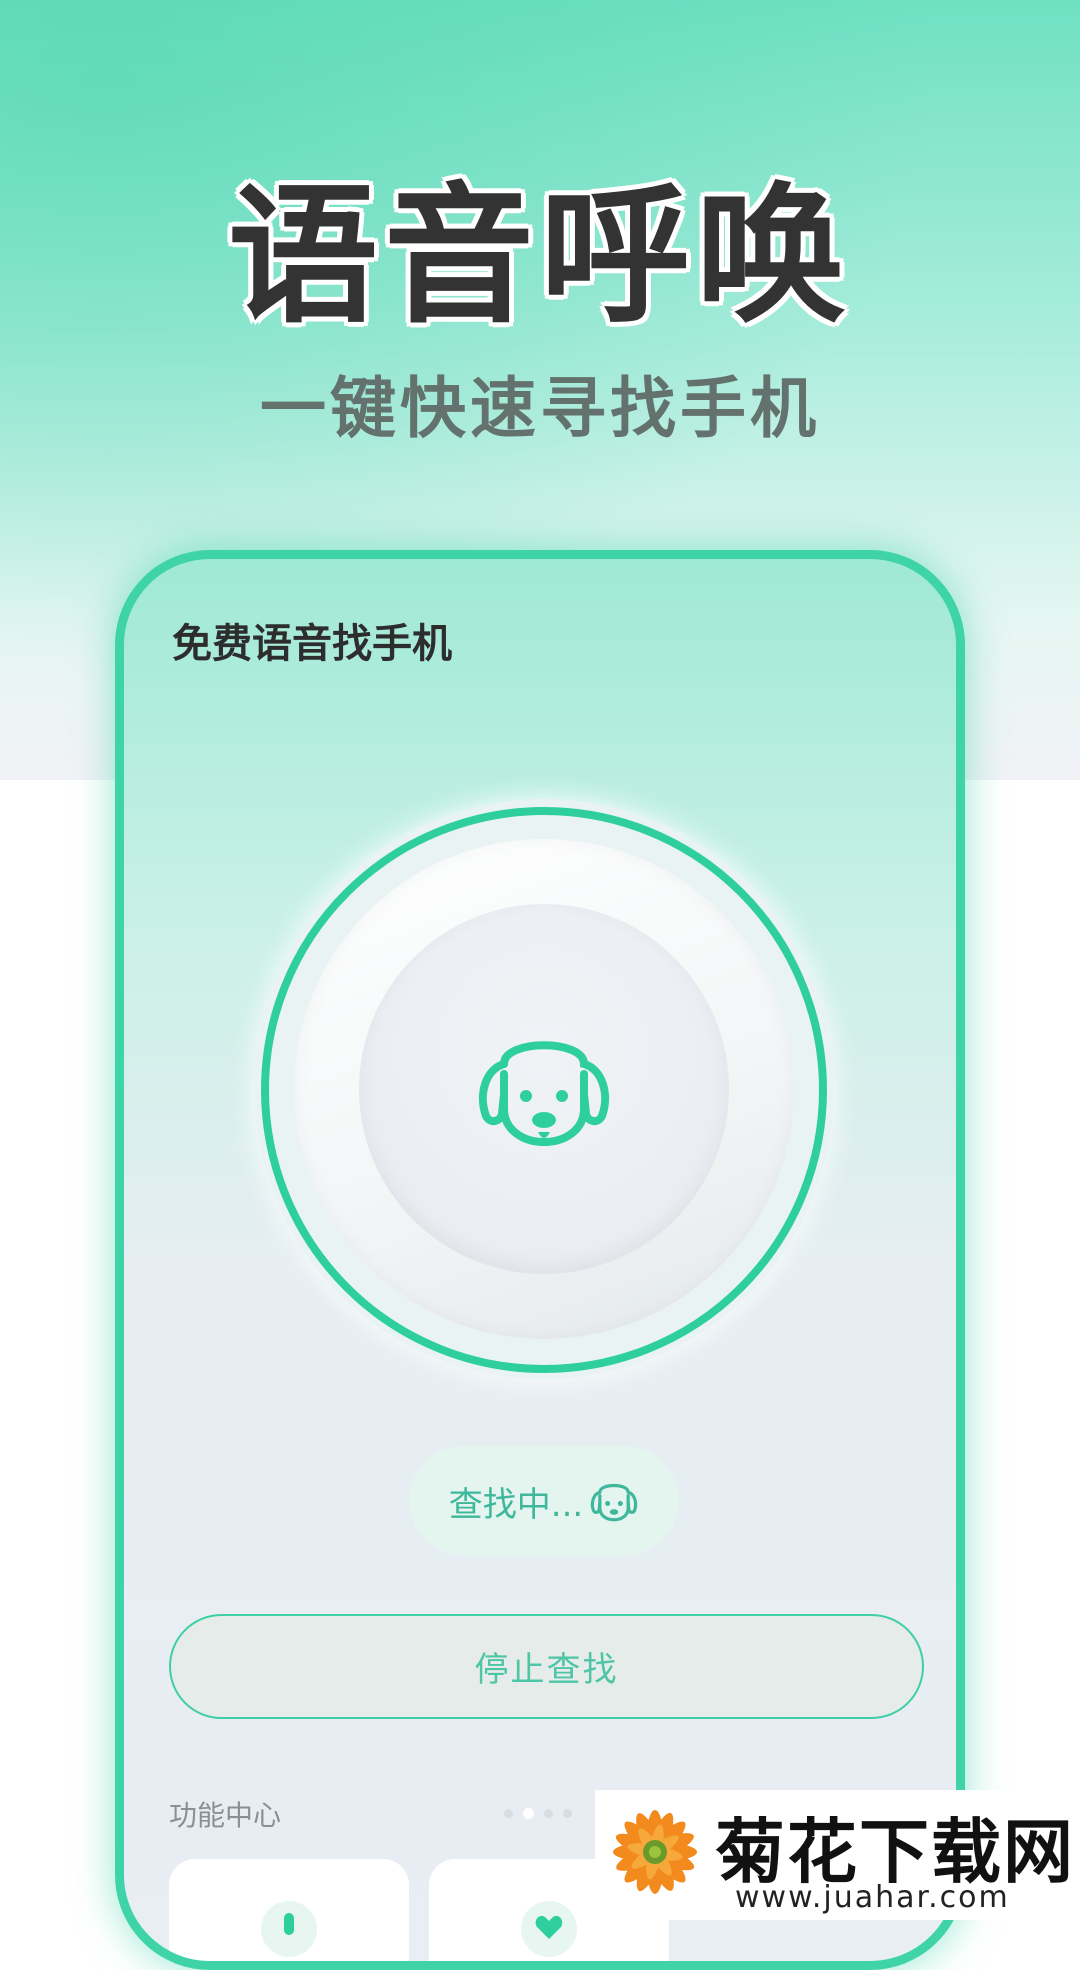 This screenshot has width=1080, height=1970. I want to click on feature-card, so click(289, 1910).